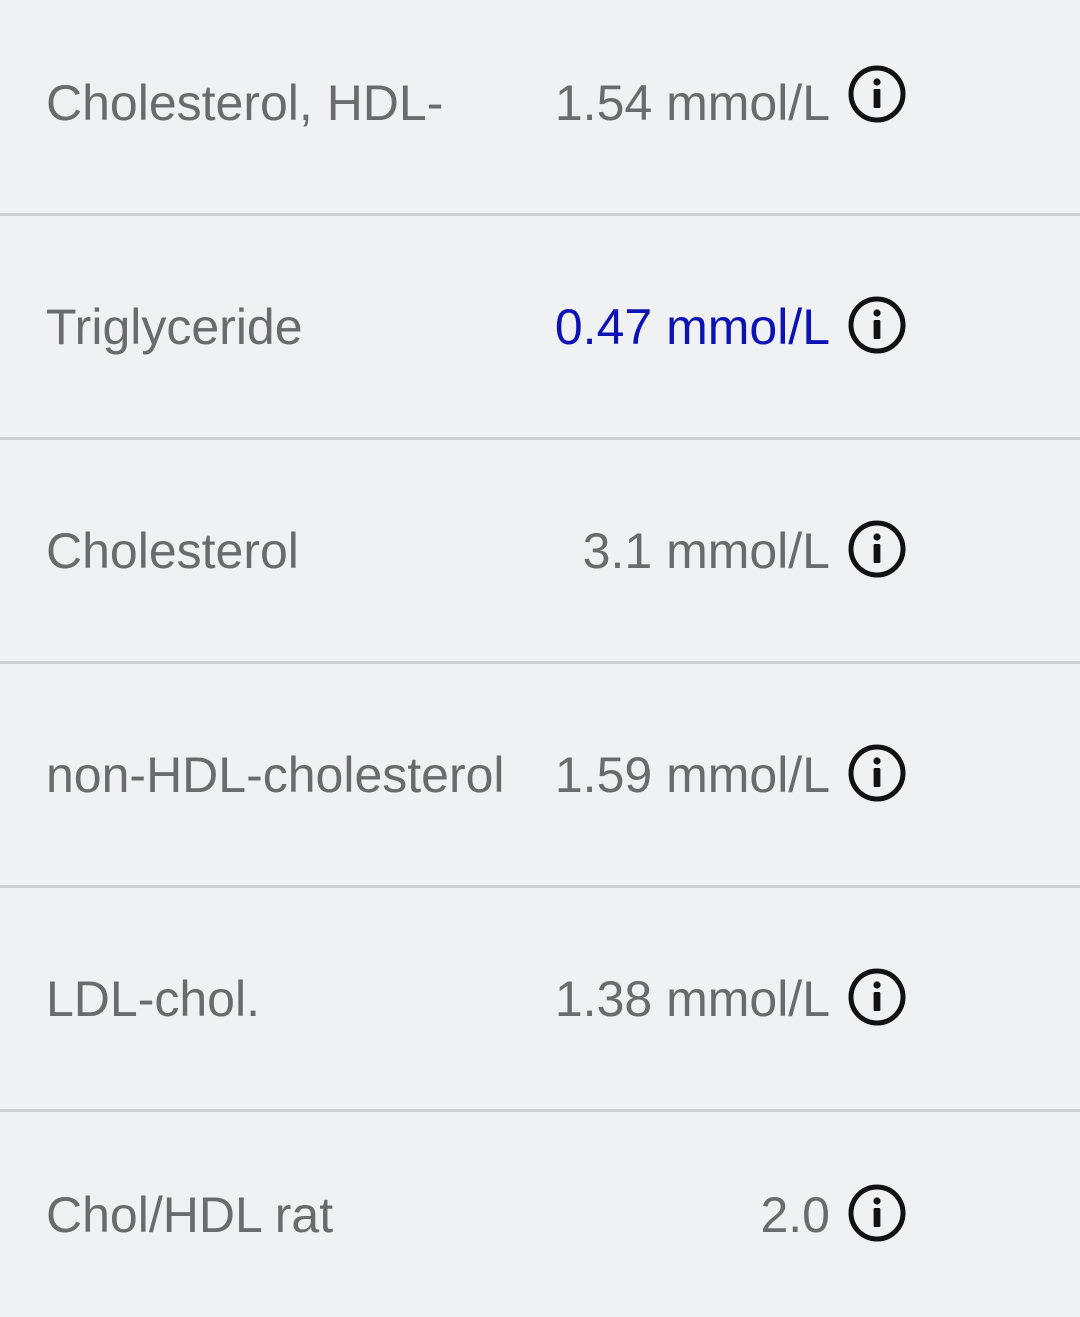  I want to click on result-label: LDL-chol., so click(153, 998).